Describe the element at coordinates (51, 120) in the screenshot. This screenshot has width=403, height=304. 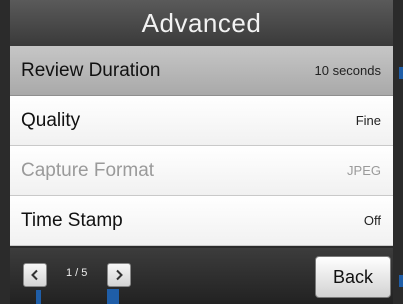
I see `setting-label: Quality` at that location.